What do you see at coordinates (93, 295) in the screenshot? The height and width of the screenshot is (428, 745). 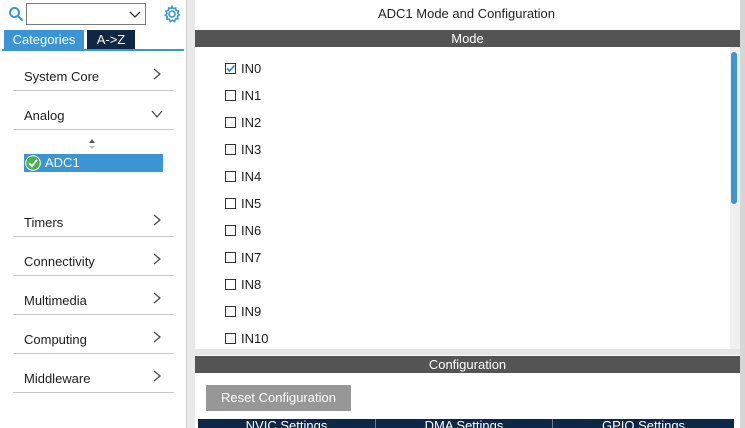 I see `category-multimedia: Multimedia` at bounding box center [93, 295].